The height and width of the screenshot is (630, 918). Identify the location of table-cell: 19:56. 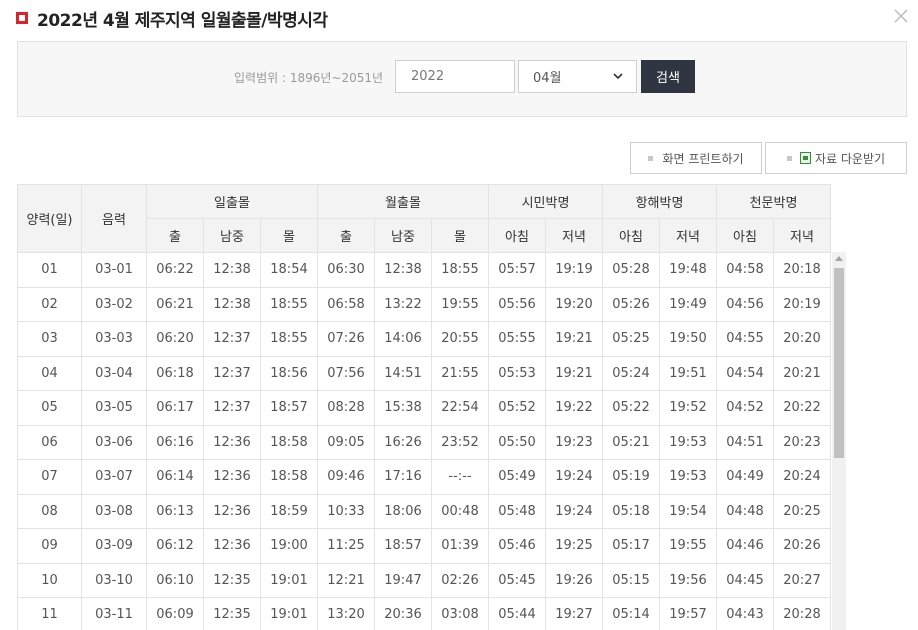
(688, 580).